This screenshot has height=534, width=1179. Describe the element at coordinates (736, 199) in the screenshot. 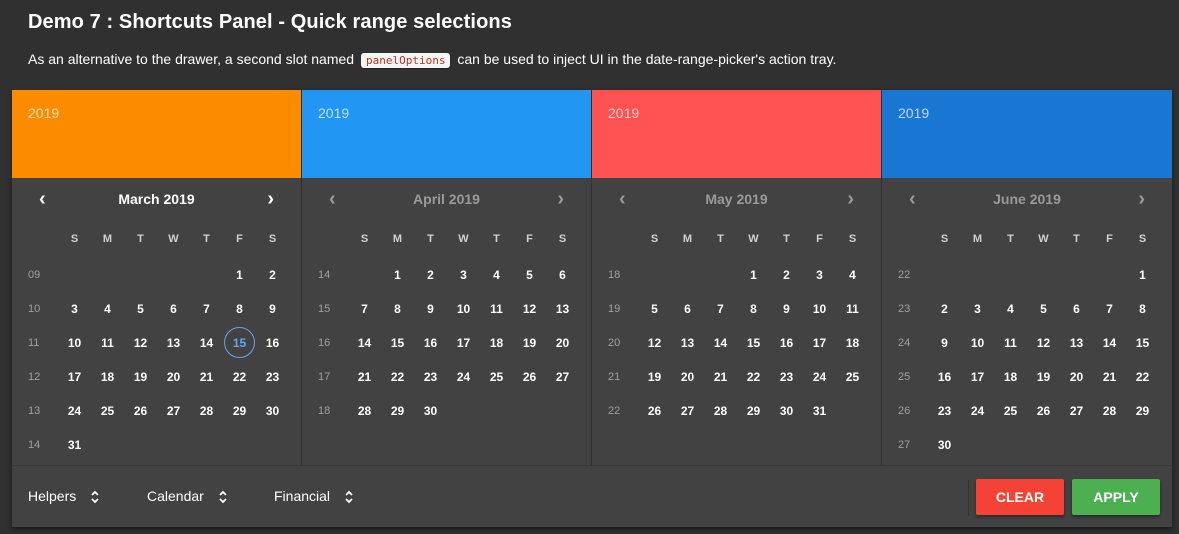

I see `month-title: May 2019` at that location.